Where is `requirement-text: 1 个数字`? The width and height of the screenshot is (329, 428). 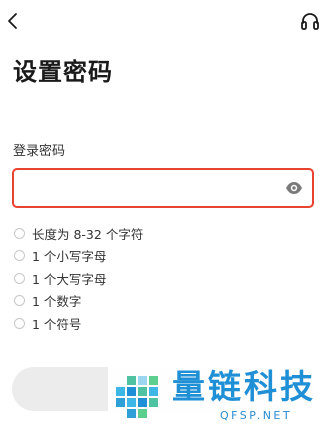
requirement-text: 1 个数字 is located at coordinates (57, 302).